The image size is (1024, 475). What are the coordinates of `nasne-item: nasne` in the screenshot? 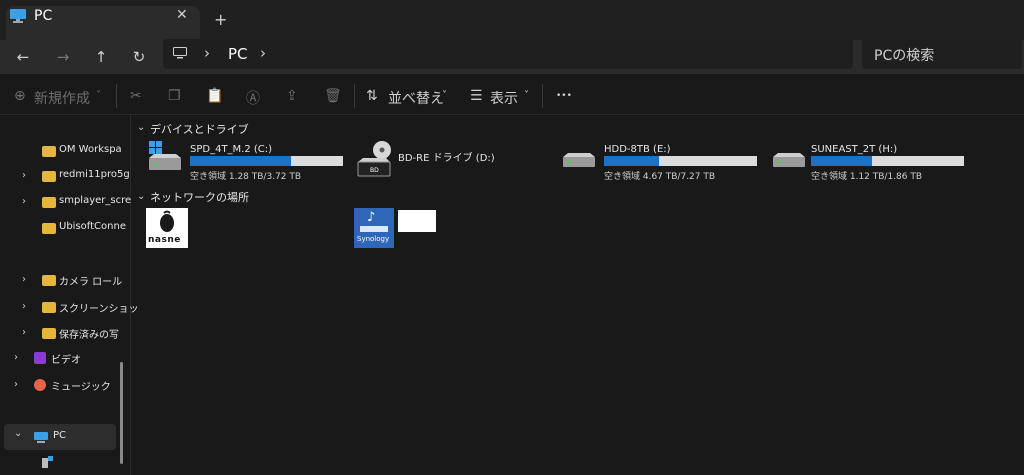 It's located at (167, 228).